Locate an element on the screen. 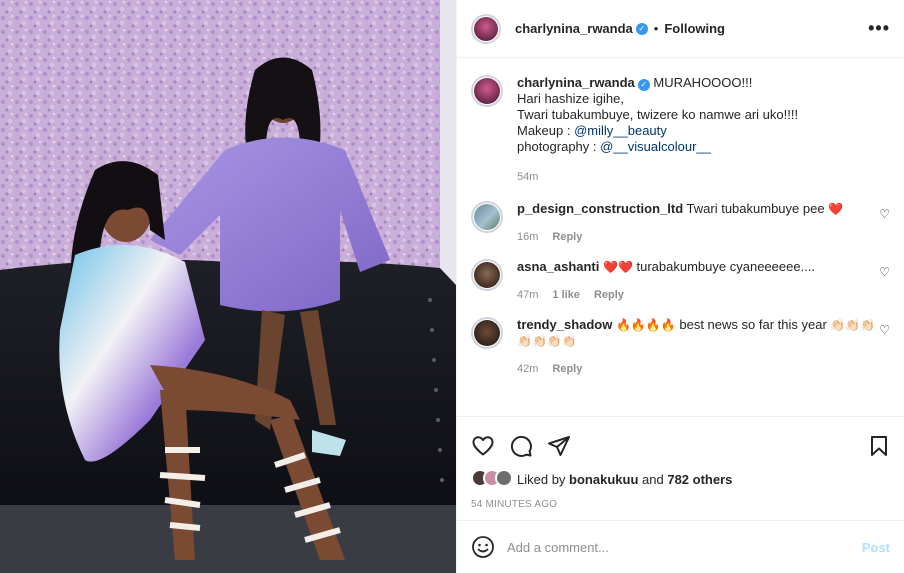  add-comment-bar: Post is located at coordinates (680, 546).